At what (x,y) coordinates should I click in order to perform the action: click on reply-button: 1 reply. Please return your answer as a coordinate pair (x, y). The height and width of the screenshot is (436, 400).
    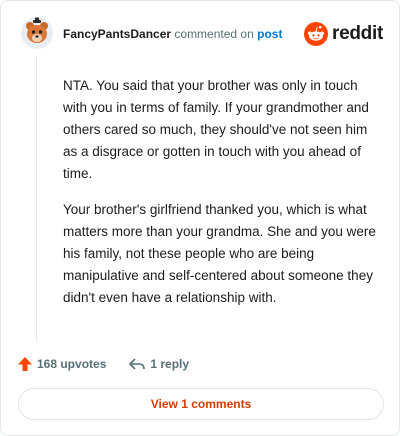
    Looking at the image, I should click on (158, 364).